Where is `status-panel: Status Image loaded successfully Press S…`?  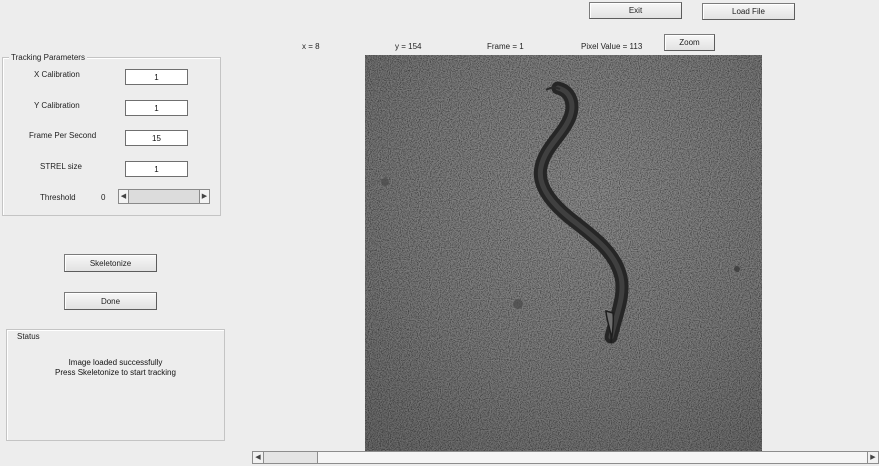
status-panel: Status Image loaded successfully Press S… is located at coordinates (115, 385).